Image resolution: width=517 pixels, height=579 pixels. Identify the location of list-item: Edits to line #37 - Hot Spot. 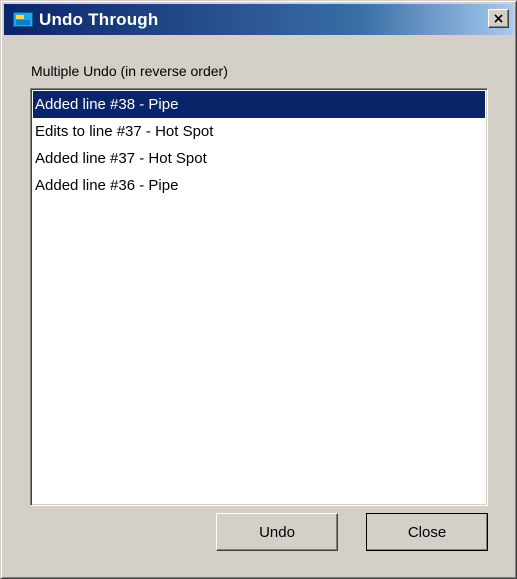
(259, 131).